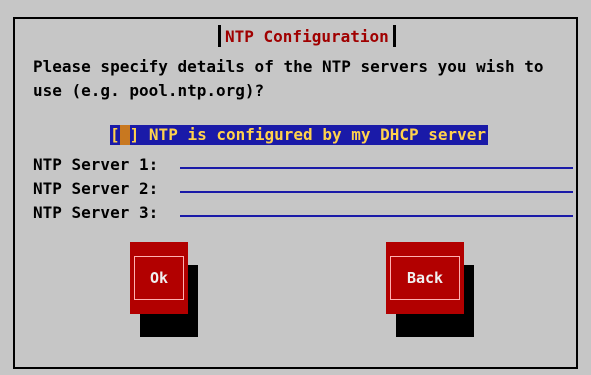  I want to click on dialog-title: NTP Configuration, so click(307, 36).